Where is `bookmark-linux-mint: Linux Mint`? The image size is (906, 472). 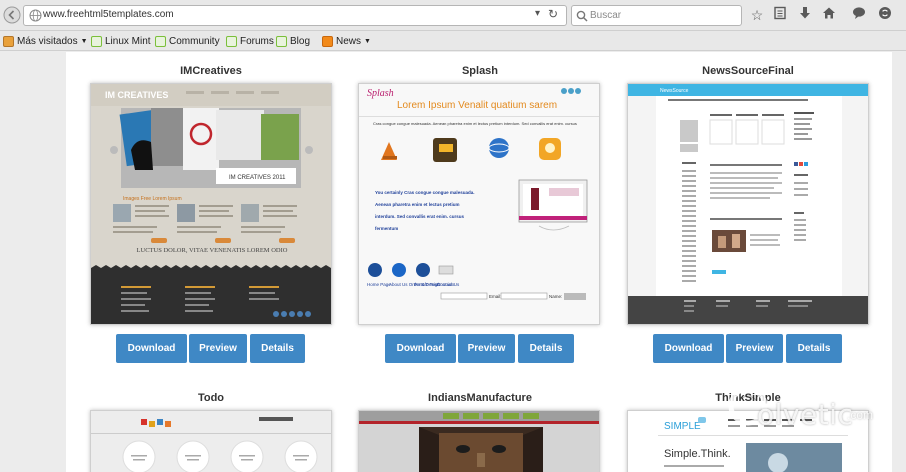 bookmark-linux-mint: Linux Mint is located at coordinates (121, 41).